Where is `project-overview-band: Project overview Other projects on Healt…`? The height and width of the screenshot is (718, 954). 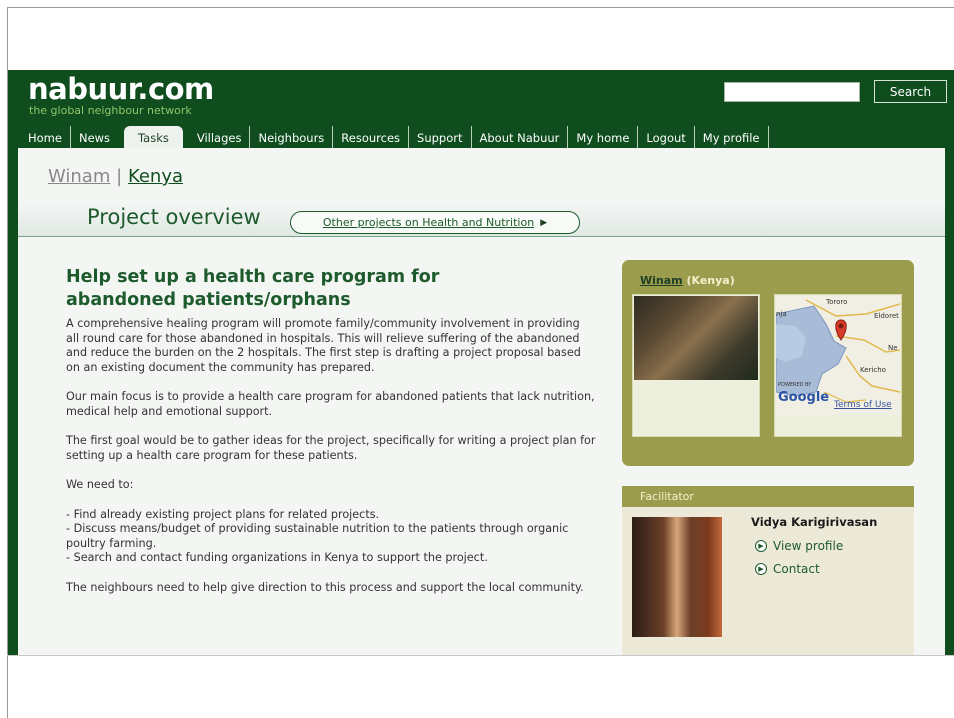
project-overview-band: Project overview Other projects on Healt… is located at coordinates (481, 220).